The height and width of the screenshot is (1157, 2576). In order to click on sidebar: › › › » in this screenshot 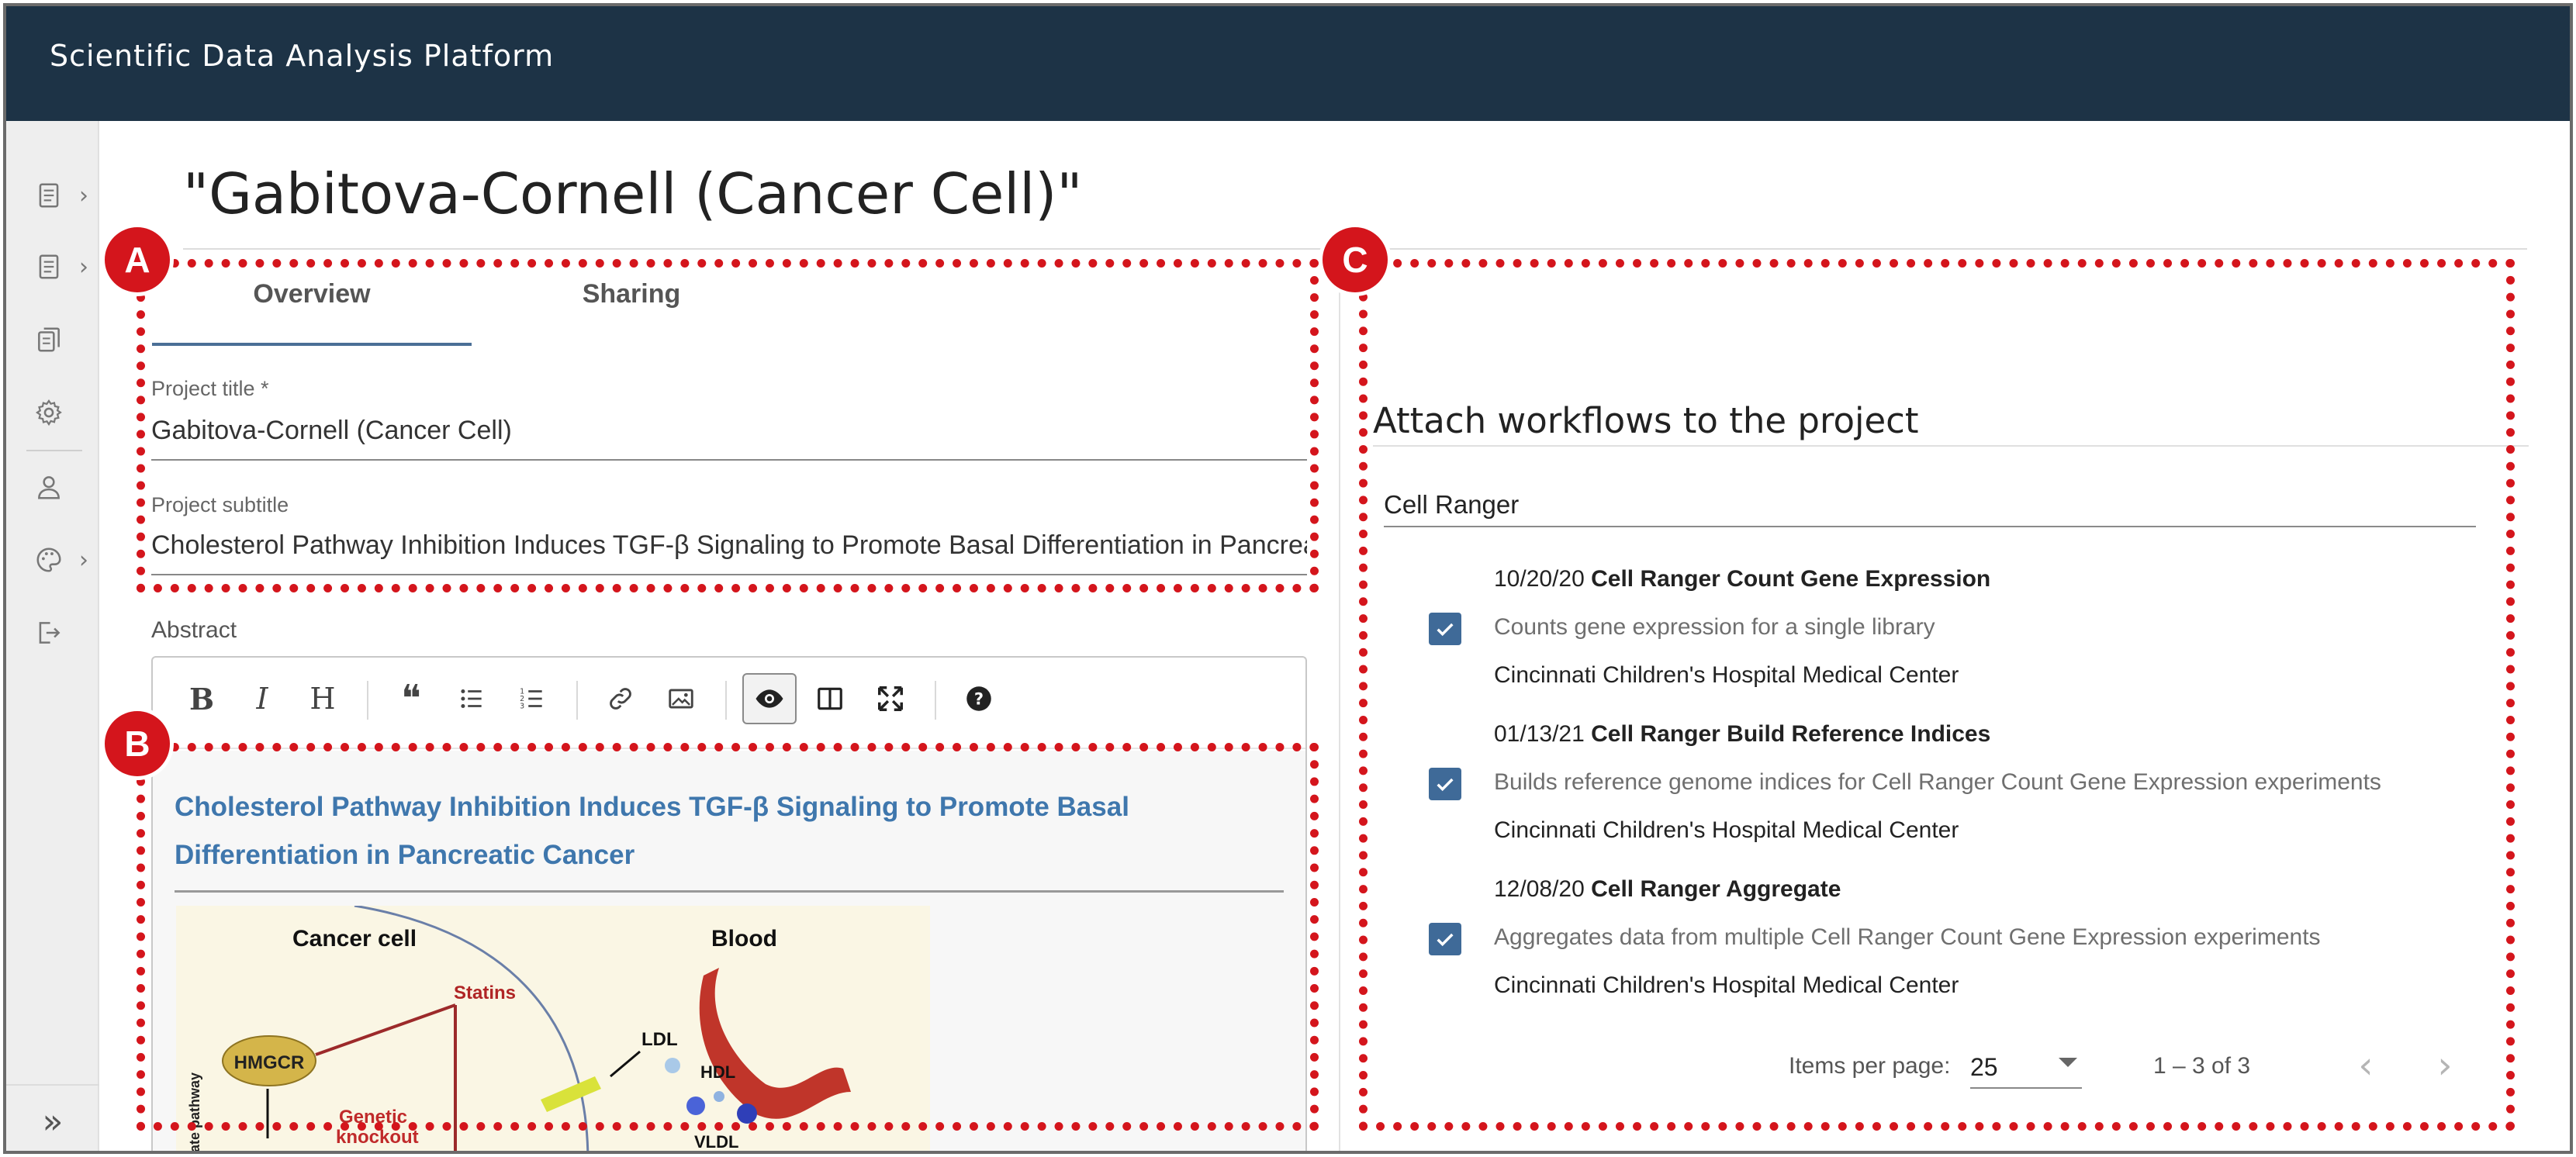, I will do `click(52, 636)`.